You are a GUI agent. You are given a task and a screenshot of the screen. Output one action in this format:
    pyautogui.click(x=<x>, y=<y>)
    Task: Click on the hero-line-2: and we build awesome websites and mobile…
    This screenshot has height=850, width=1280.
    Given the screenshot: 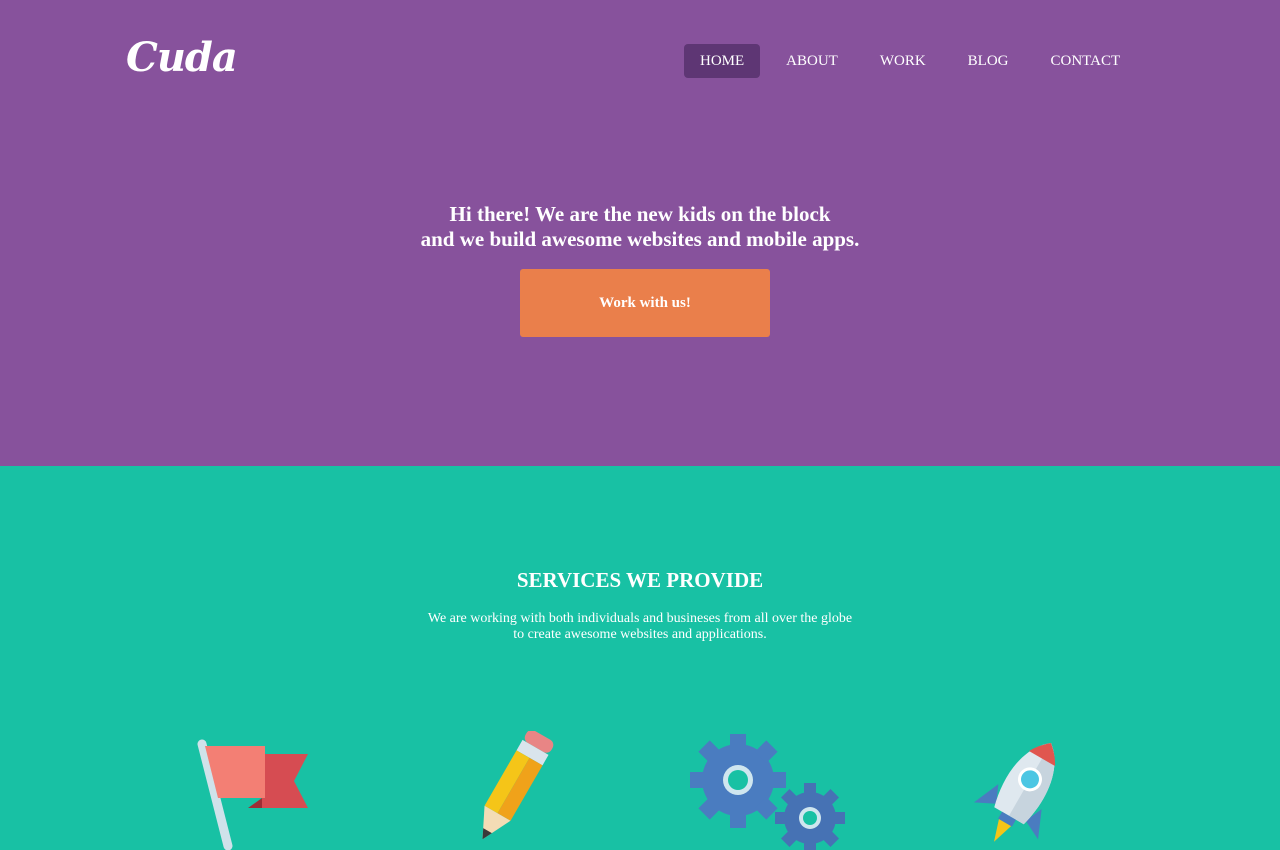 What is the action you would take?
    pyautogui.click(x=640, y=239)
    